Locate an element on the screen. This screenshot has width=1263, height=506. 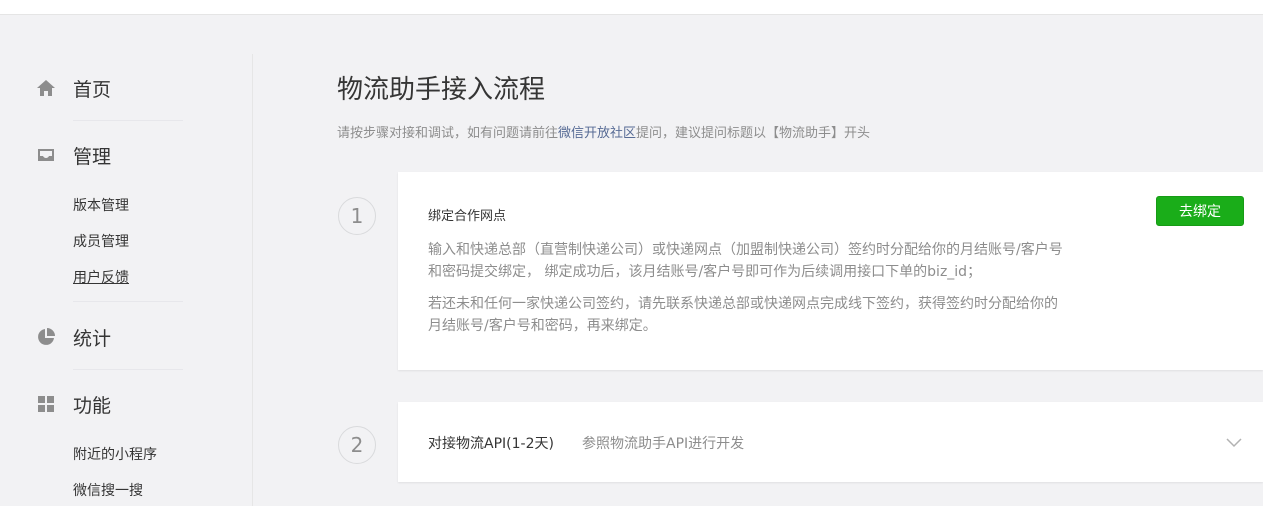
top-bar is located at coordinates (631, 7).